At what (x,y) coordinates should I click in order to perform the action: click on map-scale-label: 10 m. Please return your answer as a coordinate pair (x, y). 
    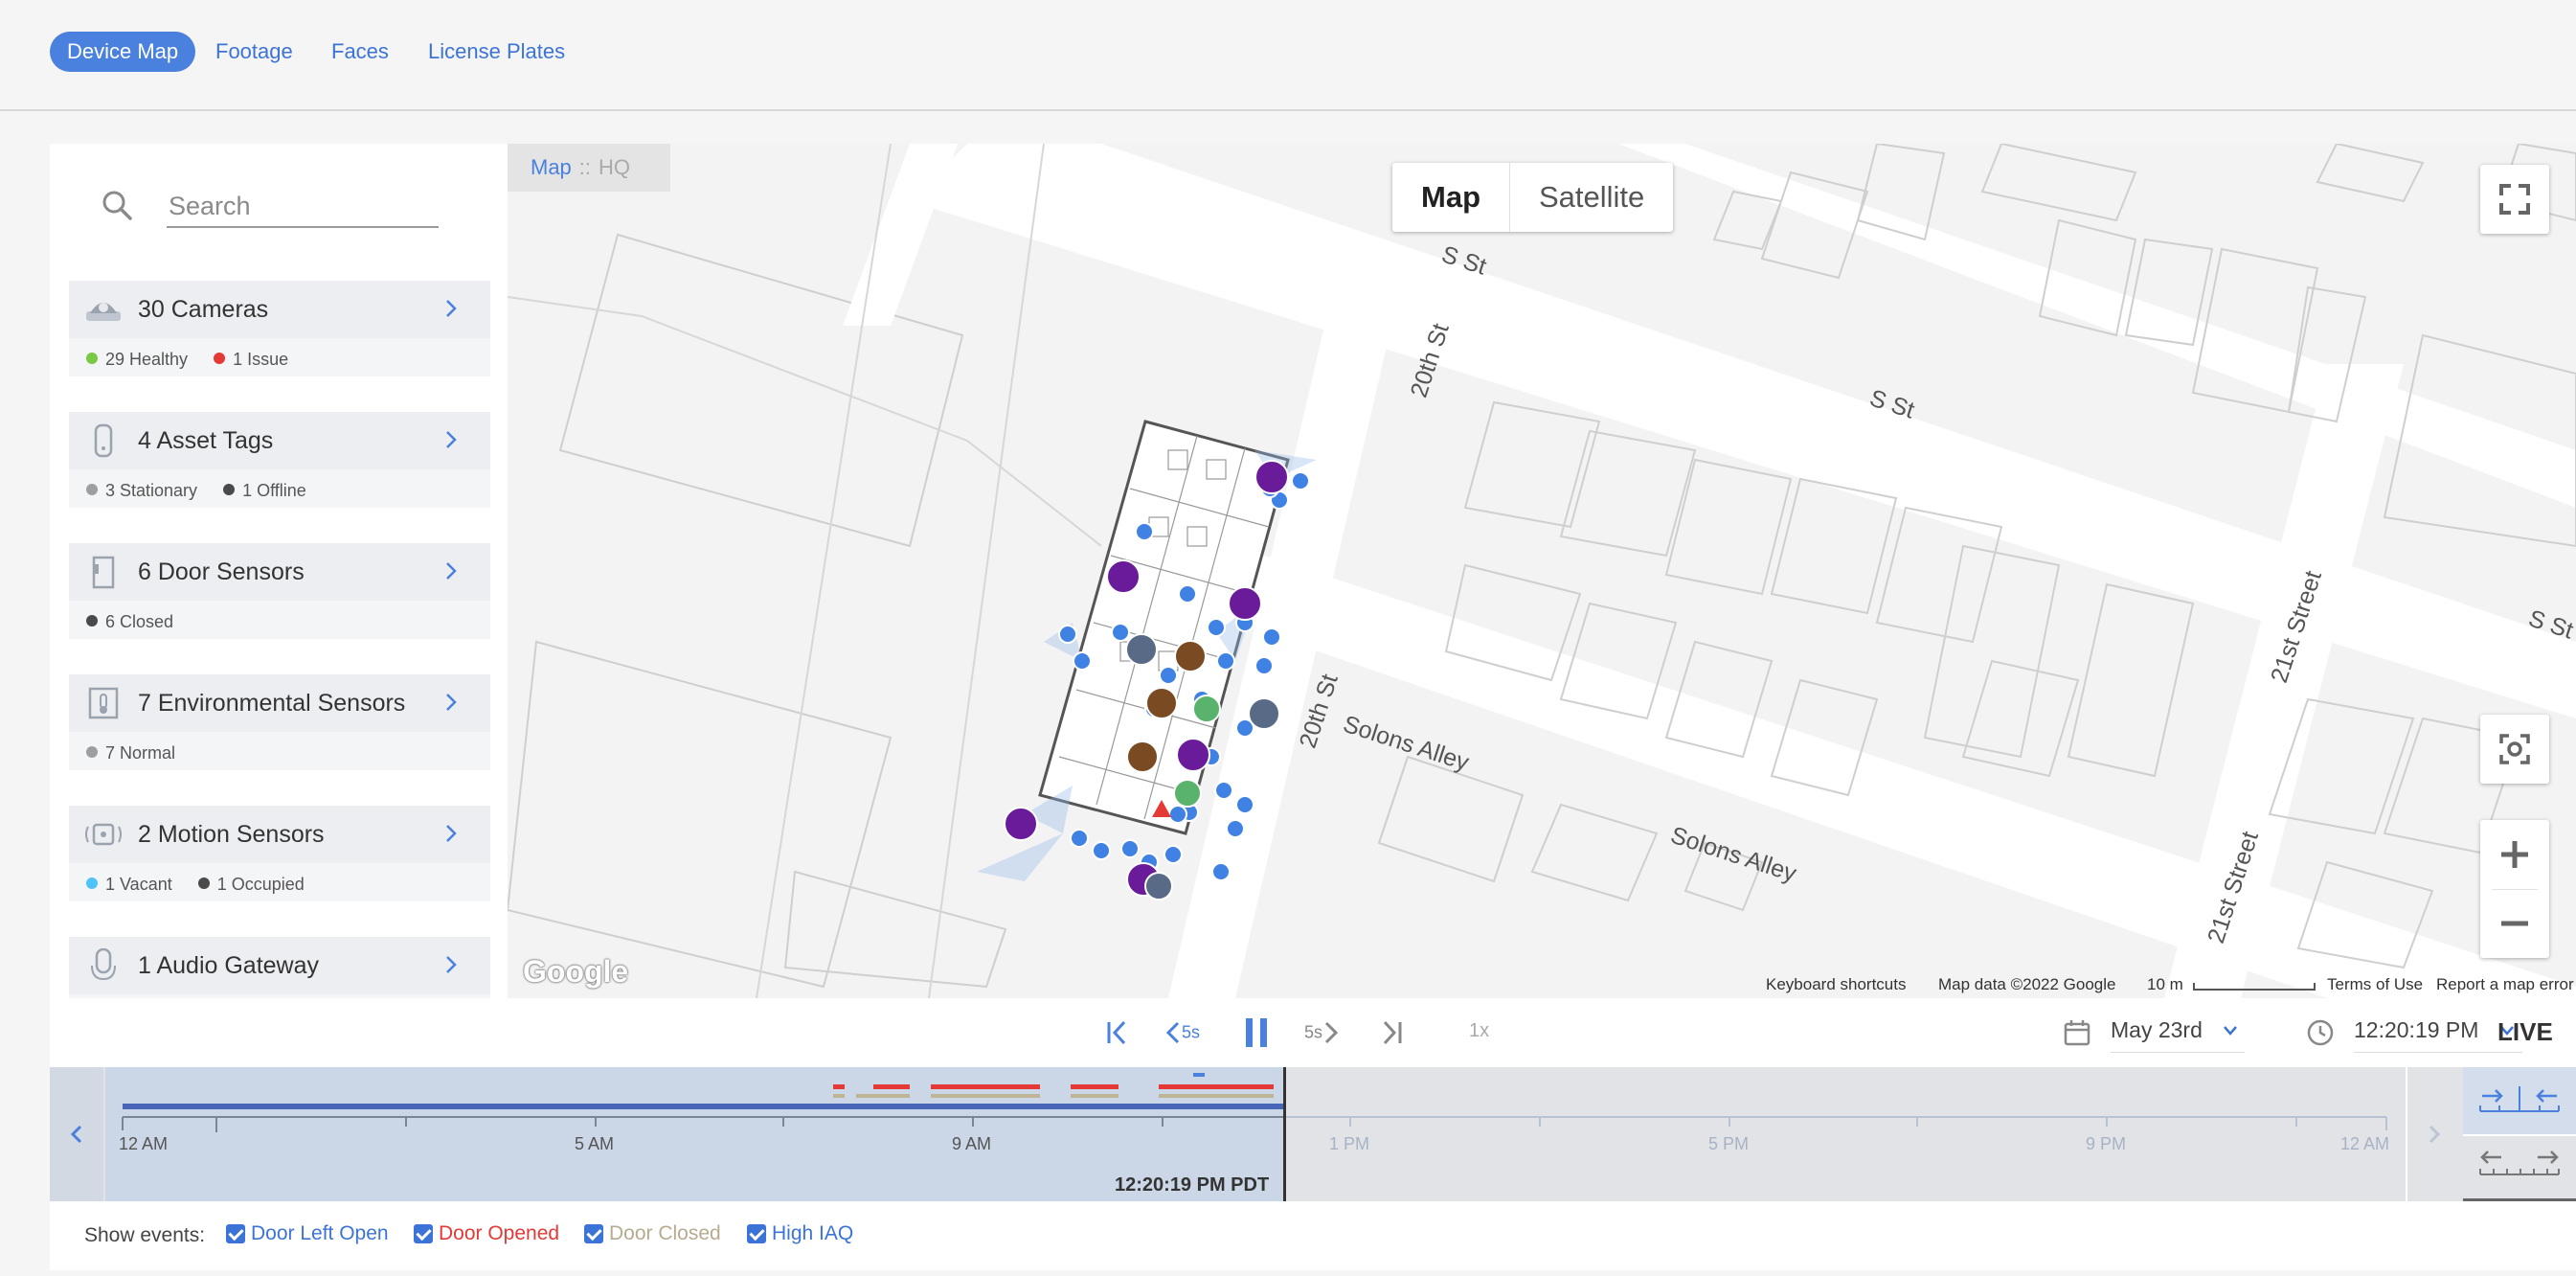
    Looking at the image, I should click on (2165, 984).